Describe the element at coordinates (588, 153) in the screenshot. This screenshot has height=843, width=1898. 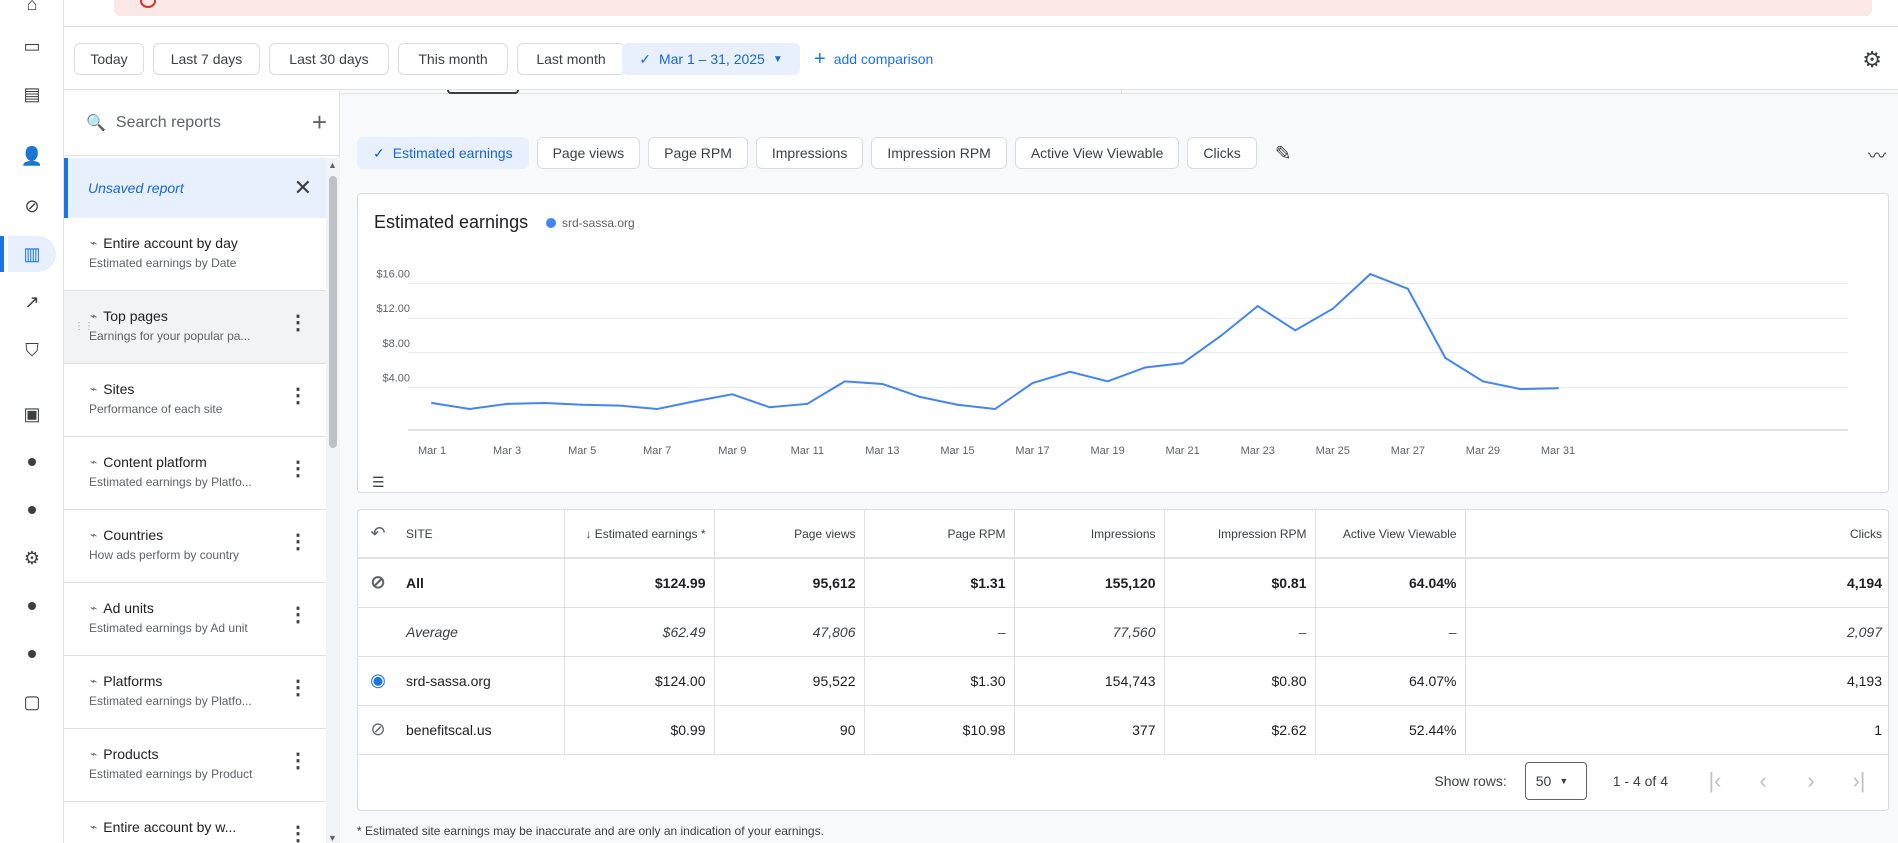
I see `metric-page-views: Page views` at that location.